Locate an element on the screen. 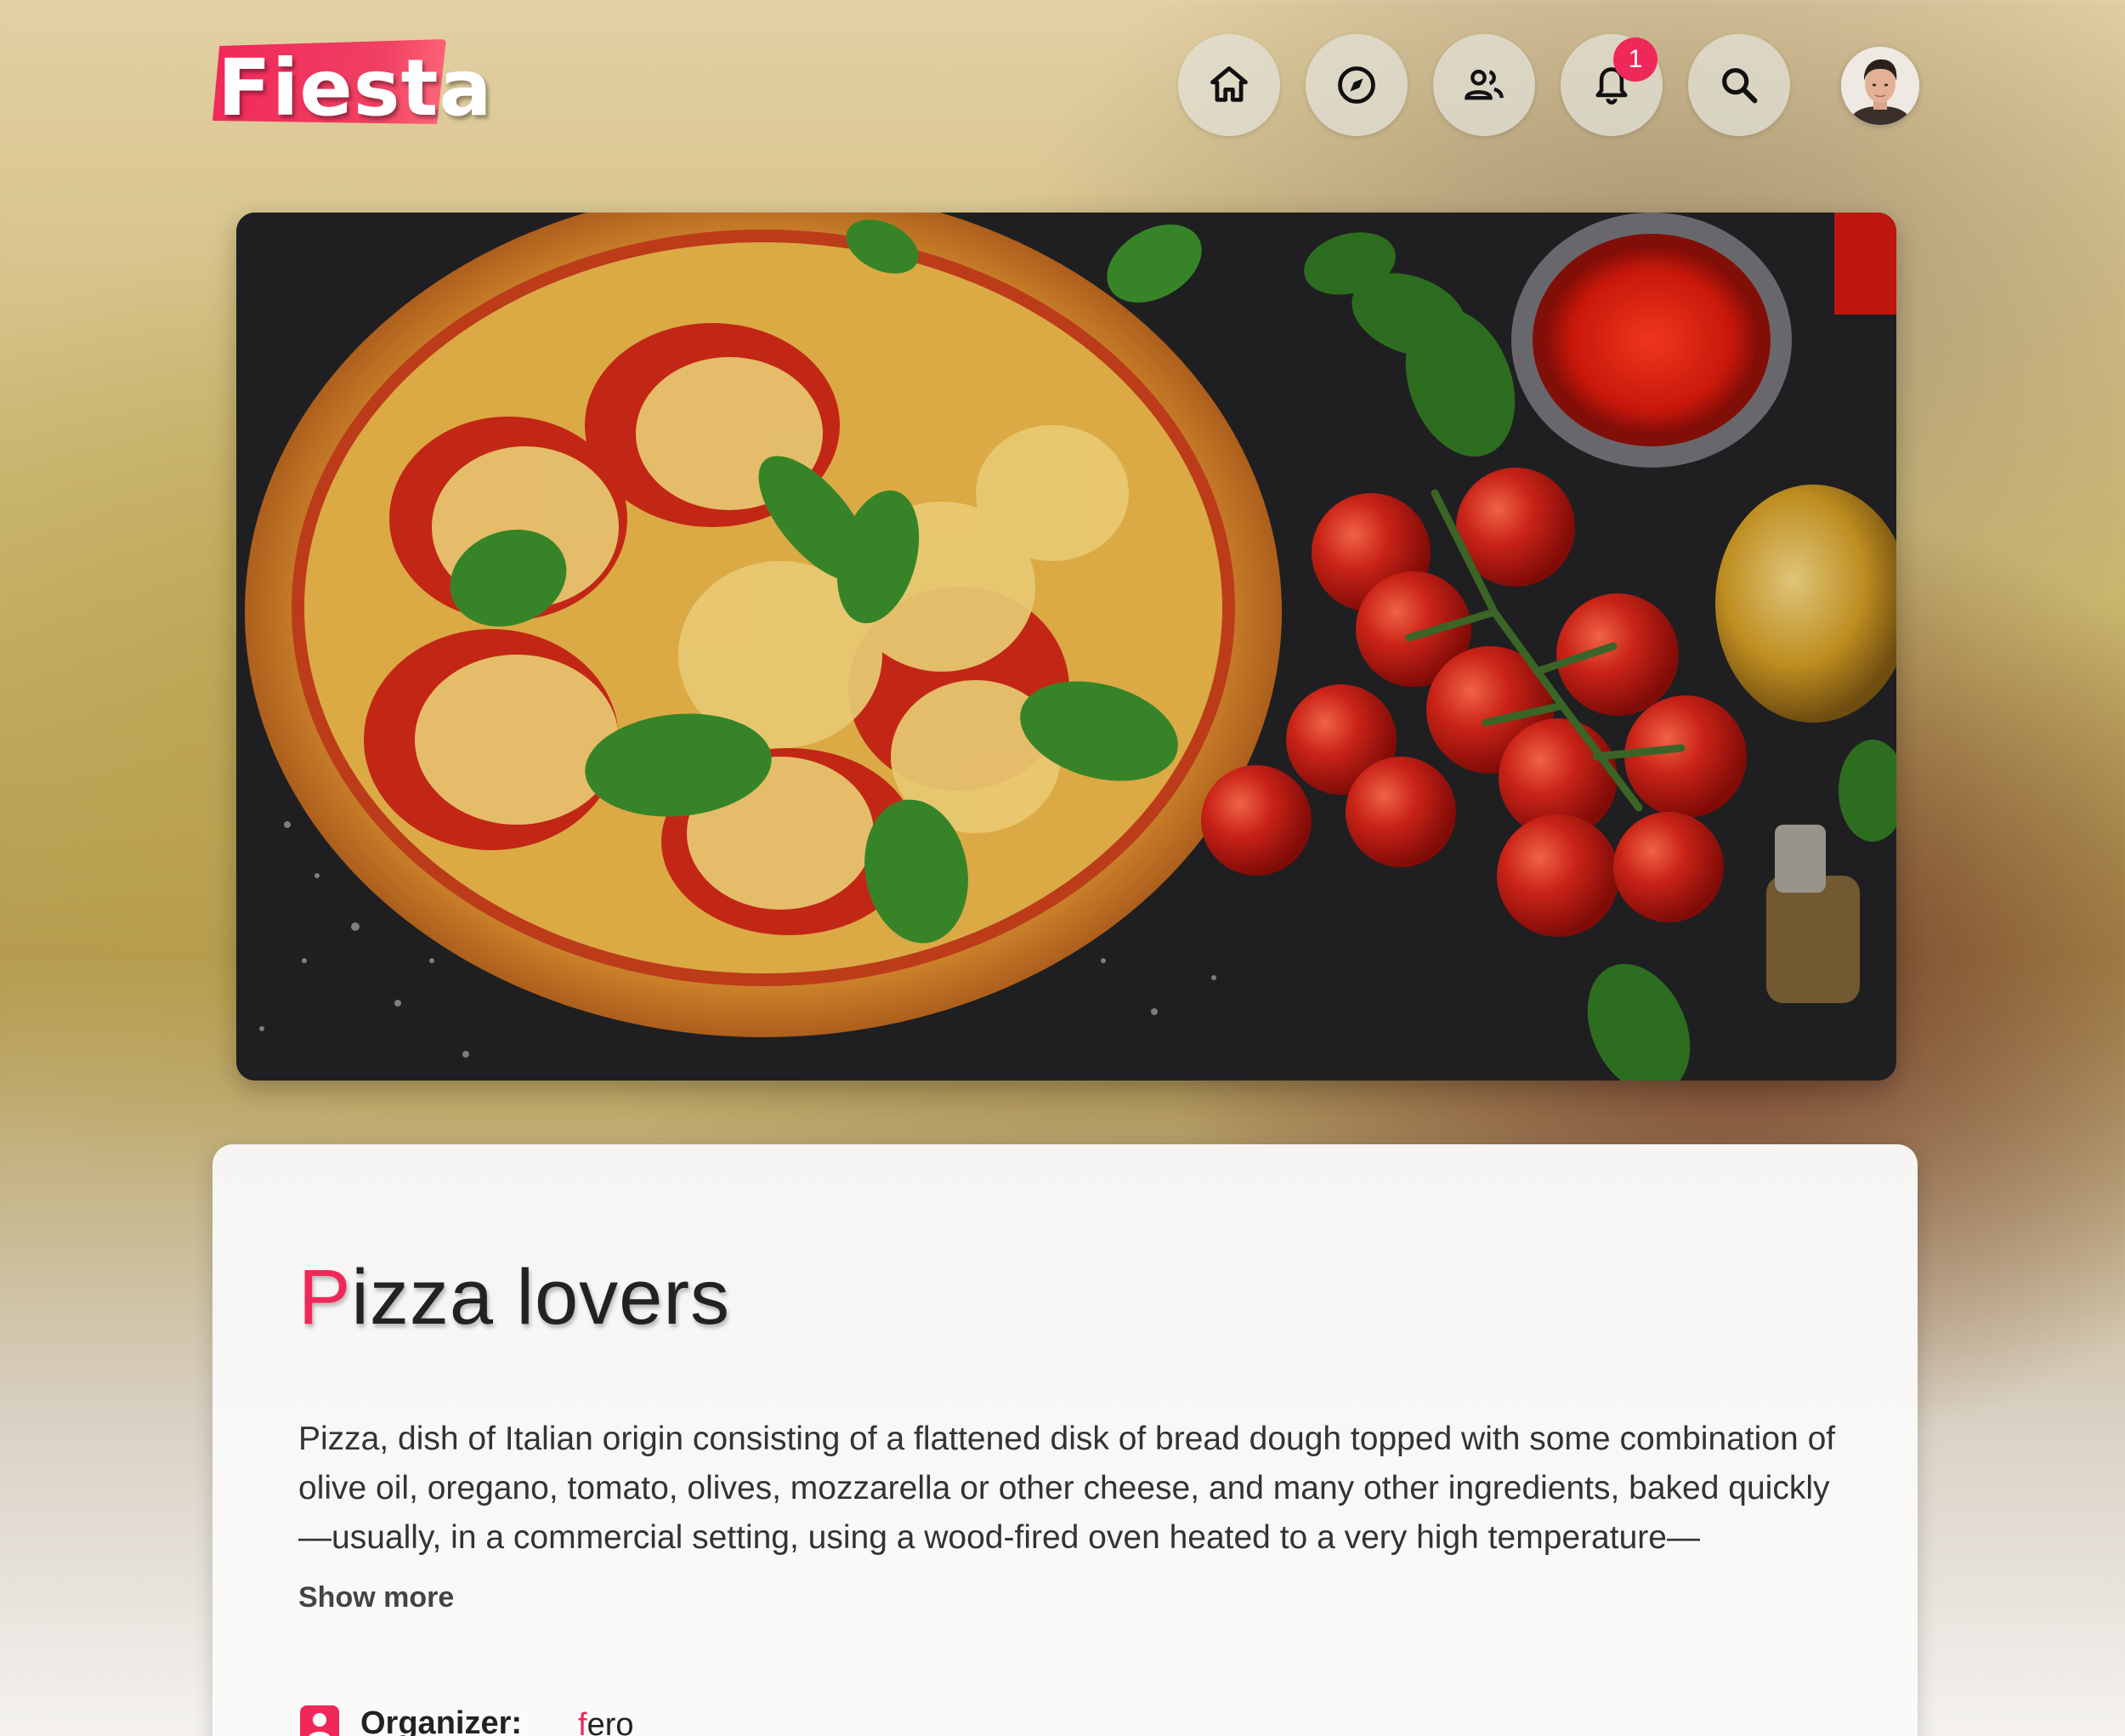 Image resolution: width=2125 pixels, height=1736 pixels. event-title-initial: P is located at coordinates (325, 1298).